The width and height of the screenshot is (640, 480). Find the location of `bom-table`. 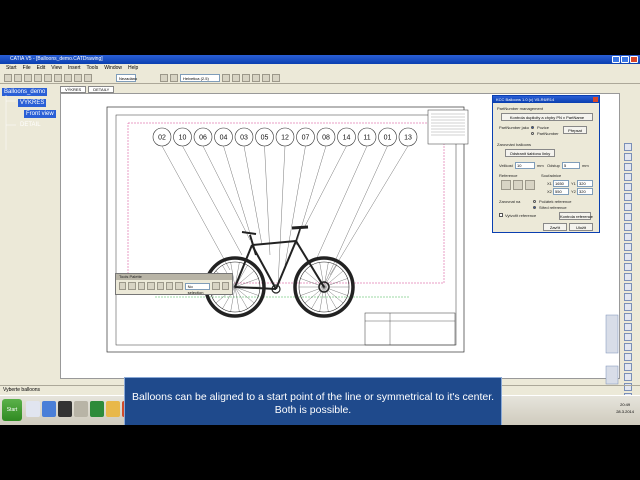

bom-table is located at coordinates (448, 127).